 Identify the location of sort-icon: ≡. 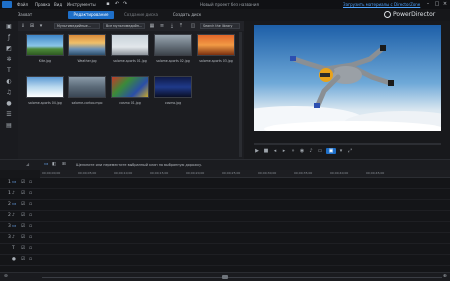
(162, 26).